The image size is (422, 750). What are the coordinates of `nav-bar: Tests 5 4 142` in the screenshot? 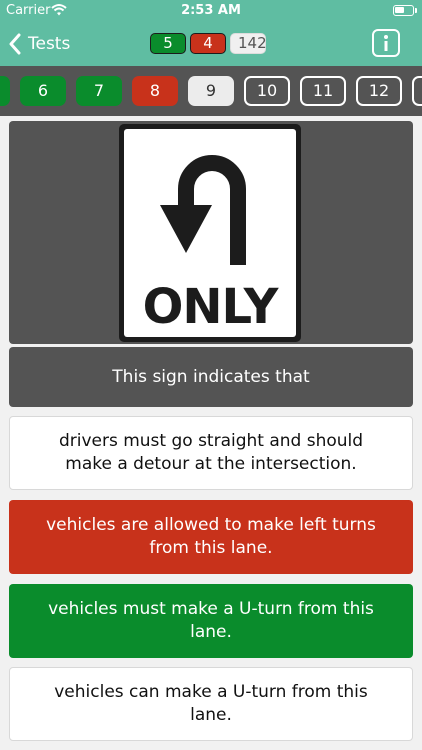 It's located at (211, 44).